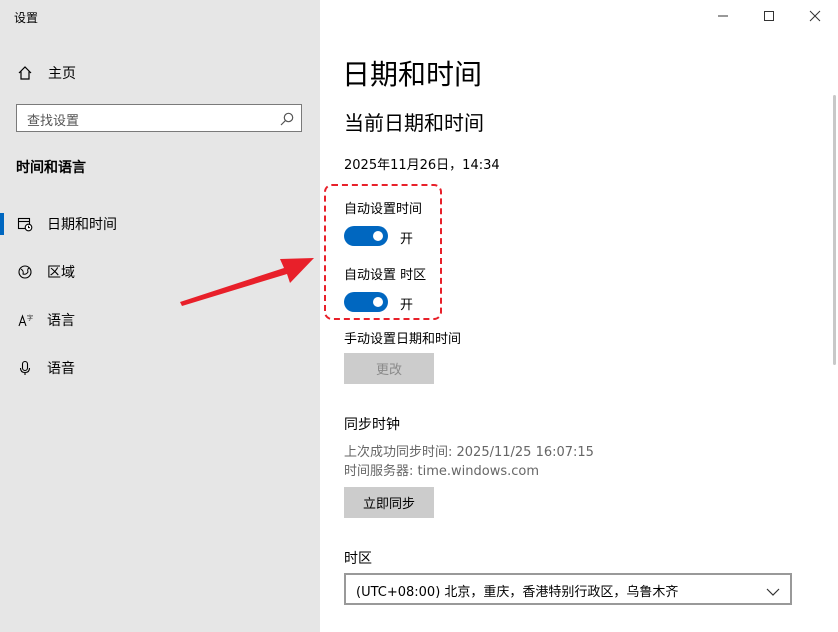  What do you see at coordinates (389, 502) in the screenshot?
I see `sync-now-button: 立即同步` at bounding box center [389, 502].